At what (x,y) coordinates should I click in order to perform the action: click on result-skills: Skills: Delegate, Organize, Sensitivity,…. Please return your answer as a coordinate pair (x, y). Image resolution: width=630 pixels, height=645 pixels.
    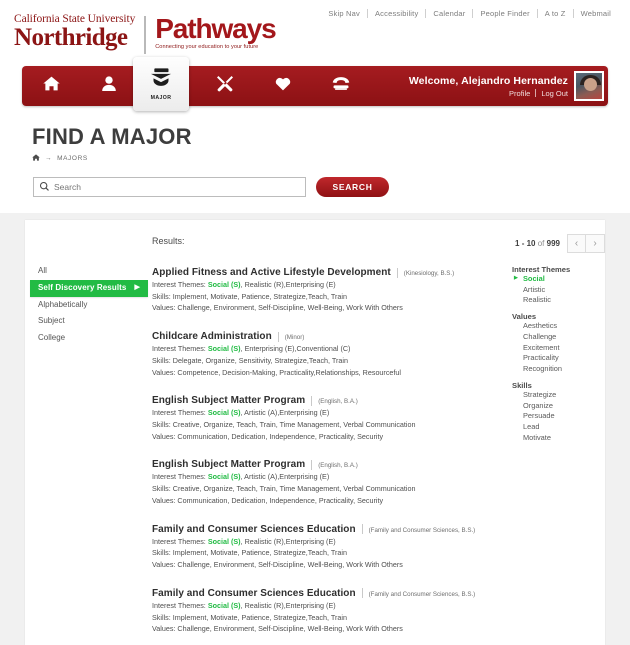
    Looking at the image, I should click on (250, 360).